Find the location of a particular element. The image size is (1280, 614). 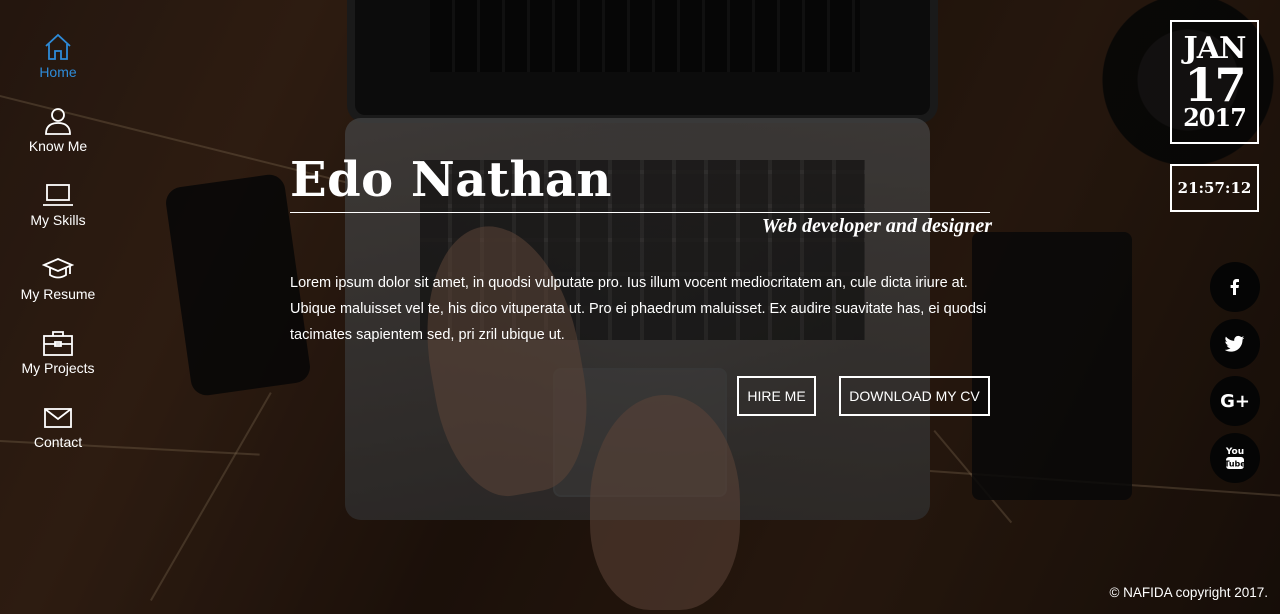

social-links: G+ You Tube is located at coordinates (1235, 376).